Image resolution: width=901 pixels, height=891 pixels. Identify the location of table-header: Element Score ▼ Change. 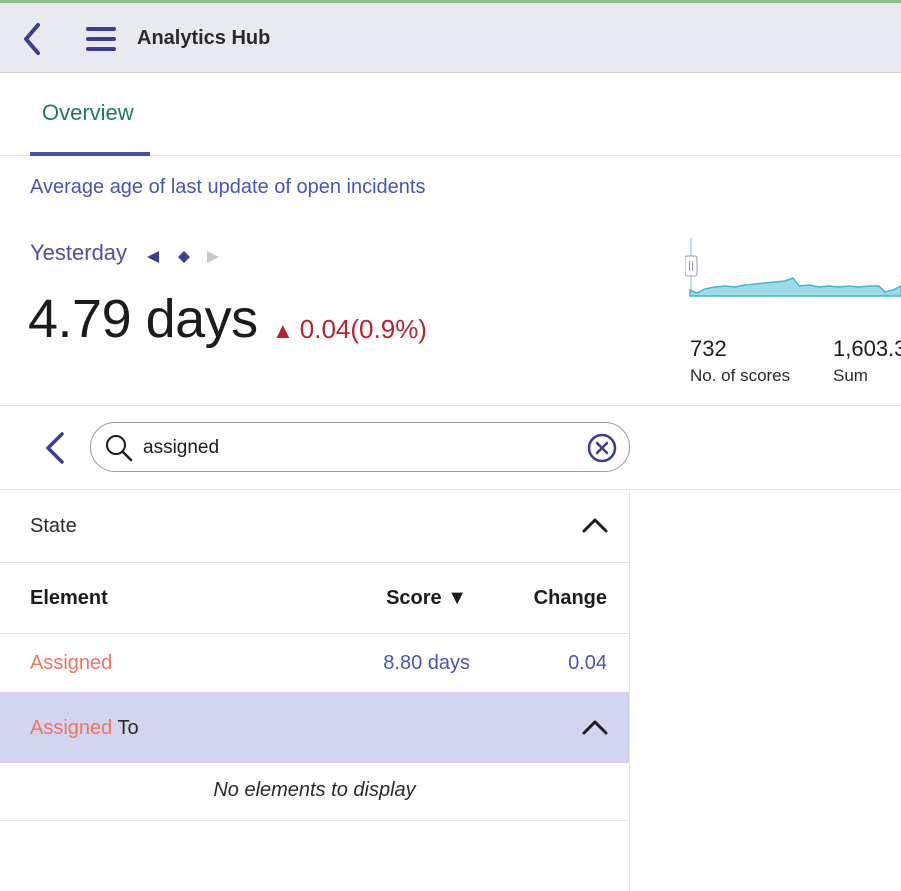
(314, 598).